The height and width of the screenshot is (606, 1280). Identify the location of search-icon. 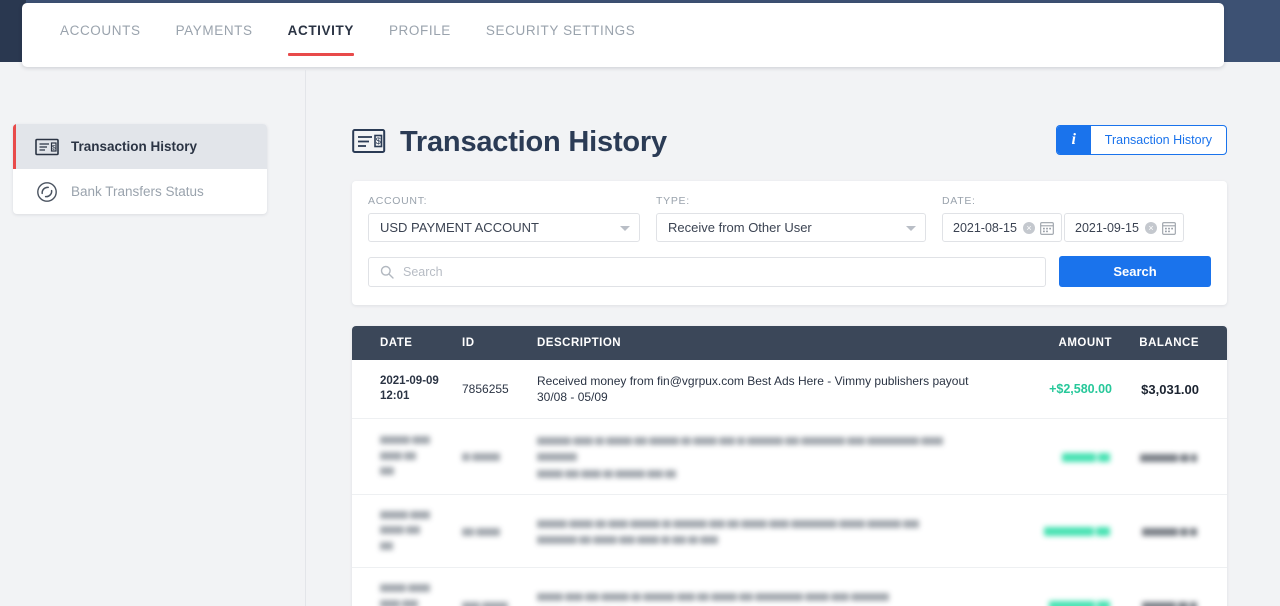
(387, 274).